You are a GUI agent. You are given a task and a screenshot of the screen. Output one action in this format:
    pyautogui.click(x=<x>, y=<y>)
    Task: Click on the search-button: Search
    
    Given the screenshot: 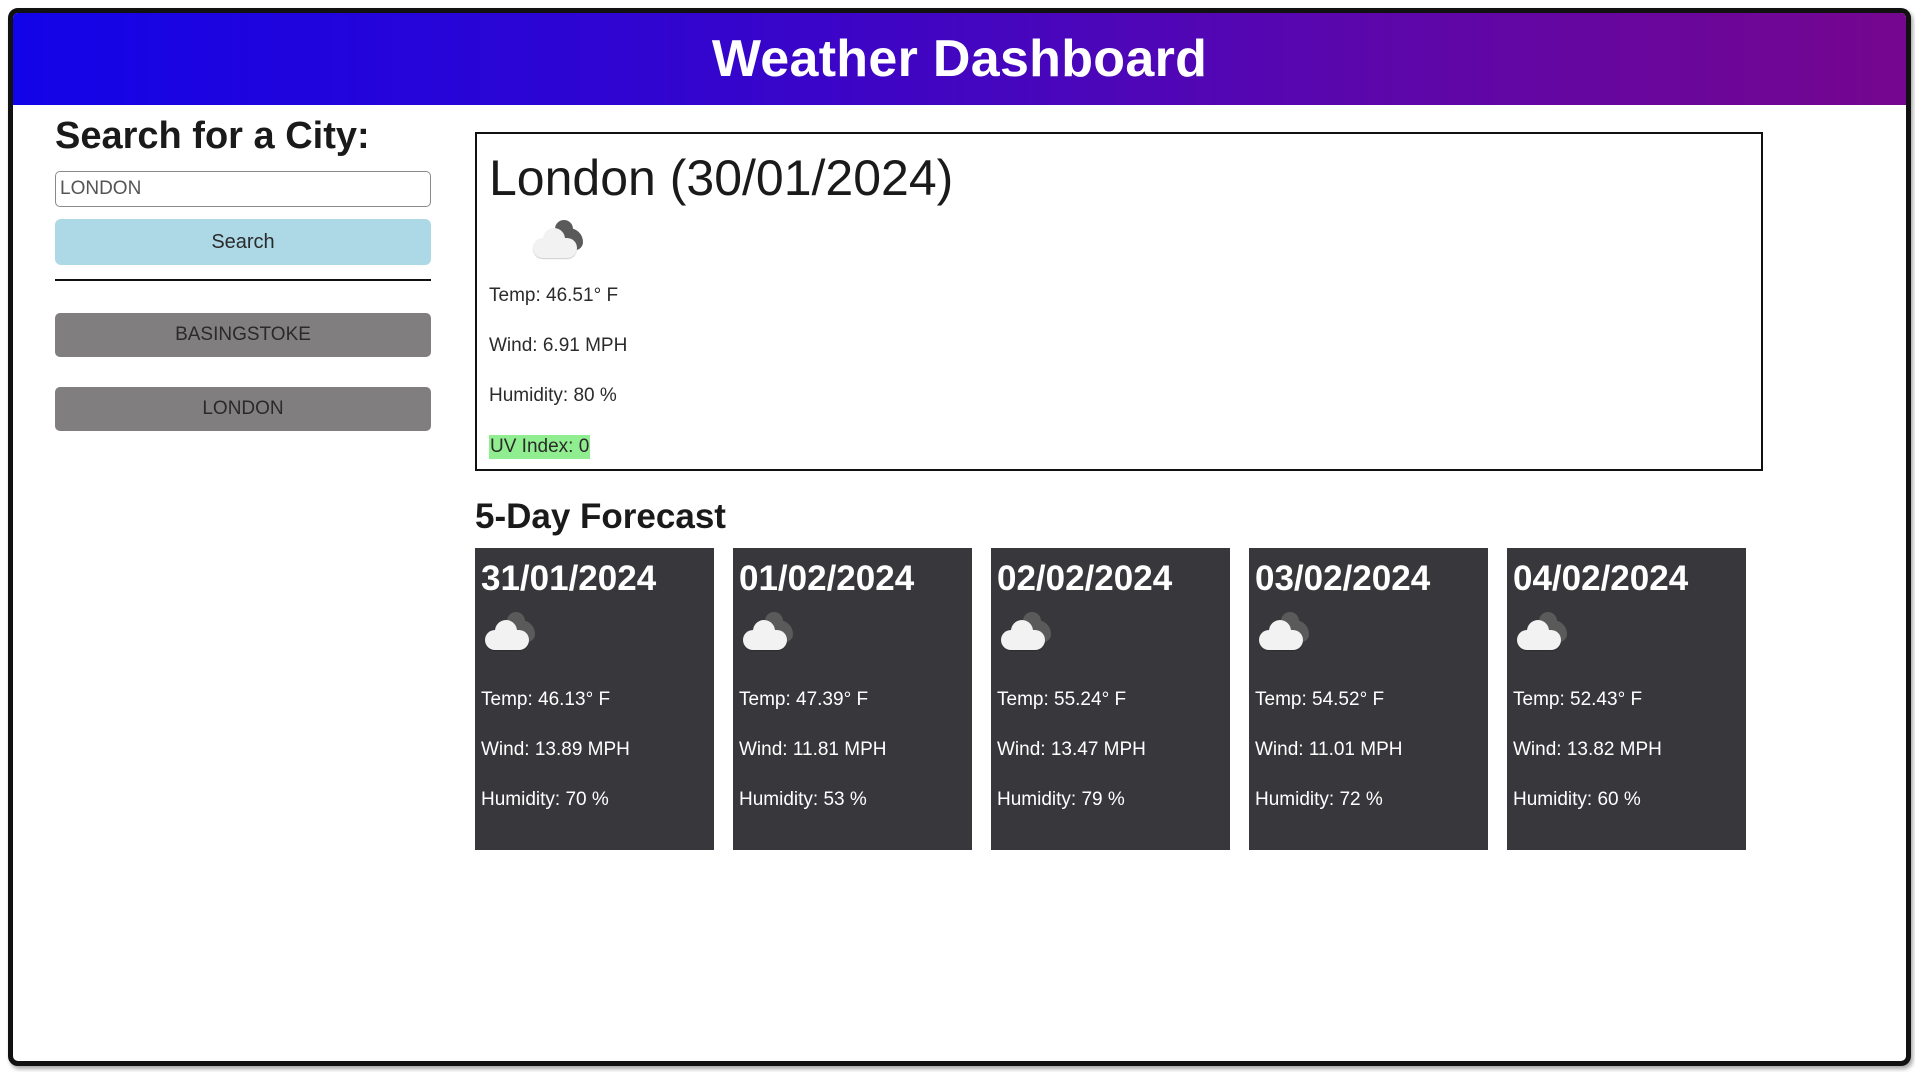 What is the action you would take?
    pyautogui.click(x=243, y=242)
    